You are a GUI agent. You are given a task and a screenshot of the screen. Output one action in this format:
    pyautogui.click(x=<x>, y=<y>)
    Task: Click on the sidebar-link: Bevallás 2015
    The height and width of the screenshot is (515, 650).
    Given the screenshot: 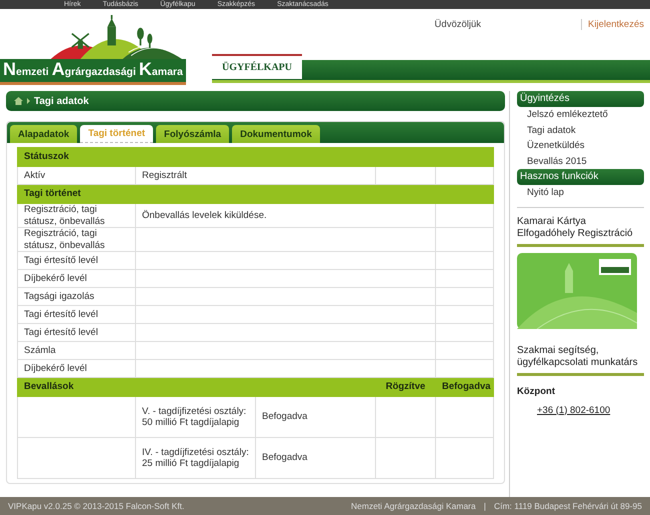 What is the action you would take?
    pyautogui.click(x=580, y=161)
    